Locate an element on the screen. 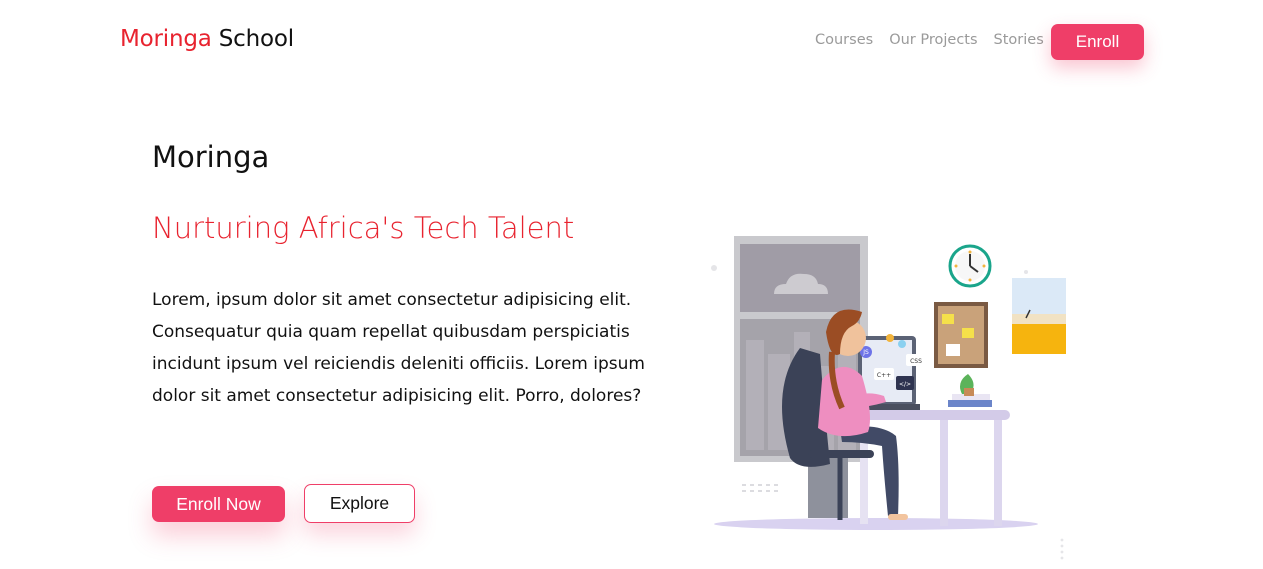  nav-link-our-projects: Our Projects is located at coordinates (933, 40).